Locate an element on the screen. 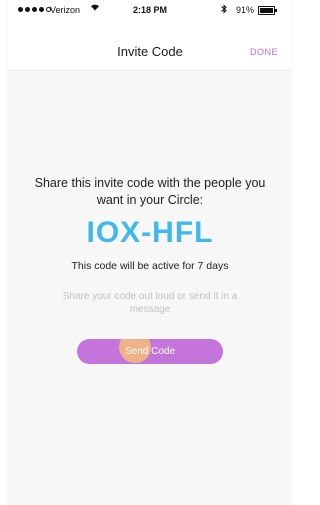 This screenshot has height=505, width=320. battery-icon is located at coordinates (267, 10).